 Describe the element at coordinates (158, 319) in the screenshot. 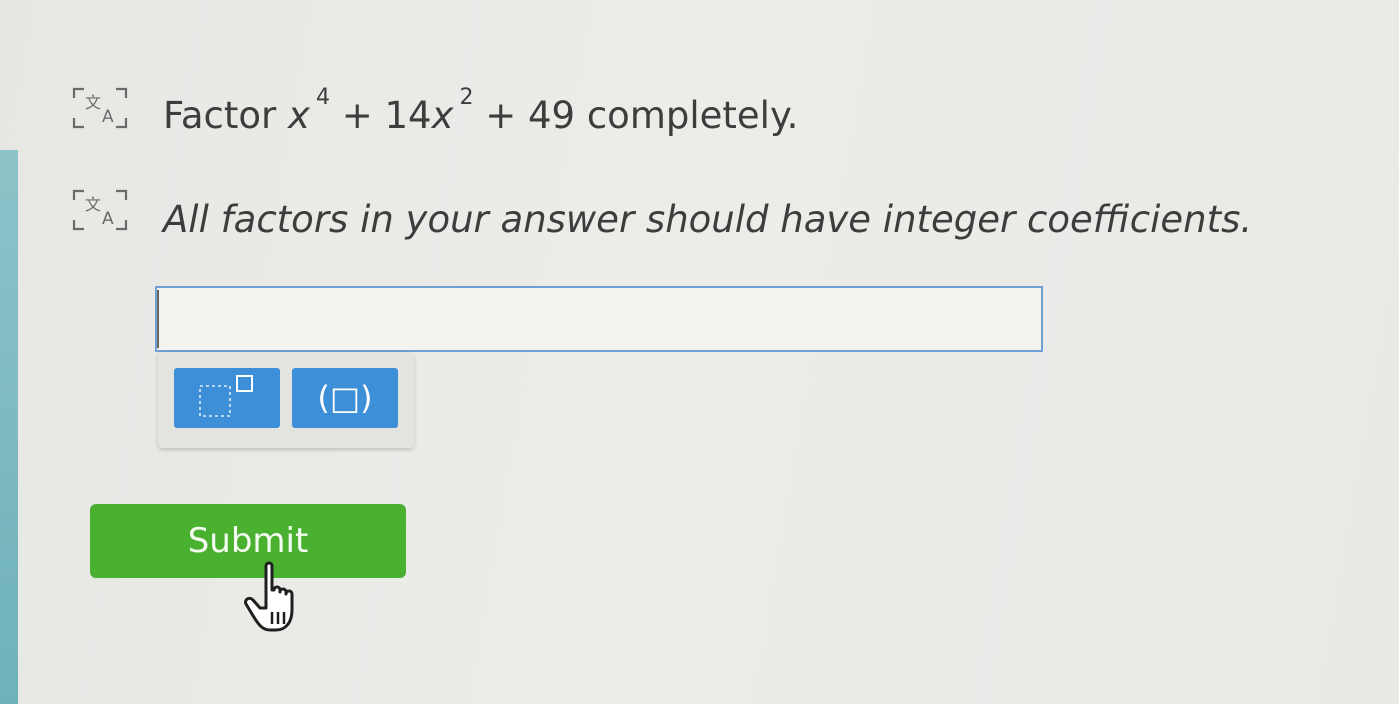

I see `text-caret` at that location.